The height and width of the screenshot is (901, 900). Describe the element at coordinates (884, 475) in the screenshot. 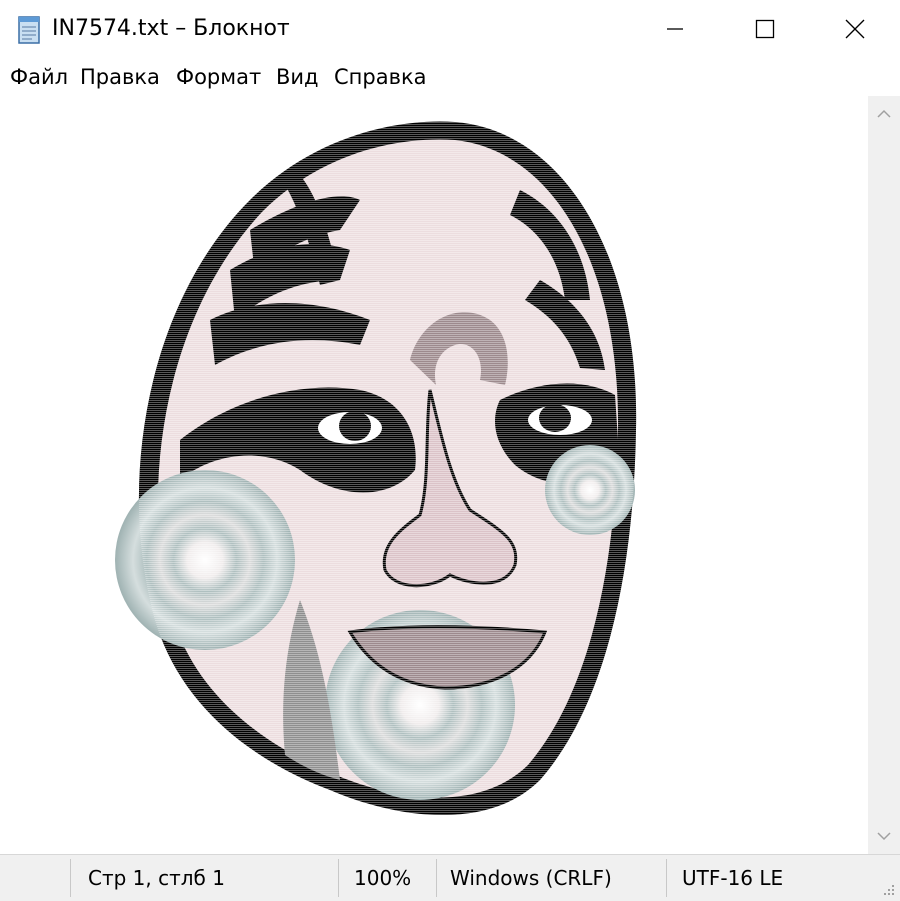

I see `vertical-scrollbar` at that location.